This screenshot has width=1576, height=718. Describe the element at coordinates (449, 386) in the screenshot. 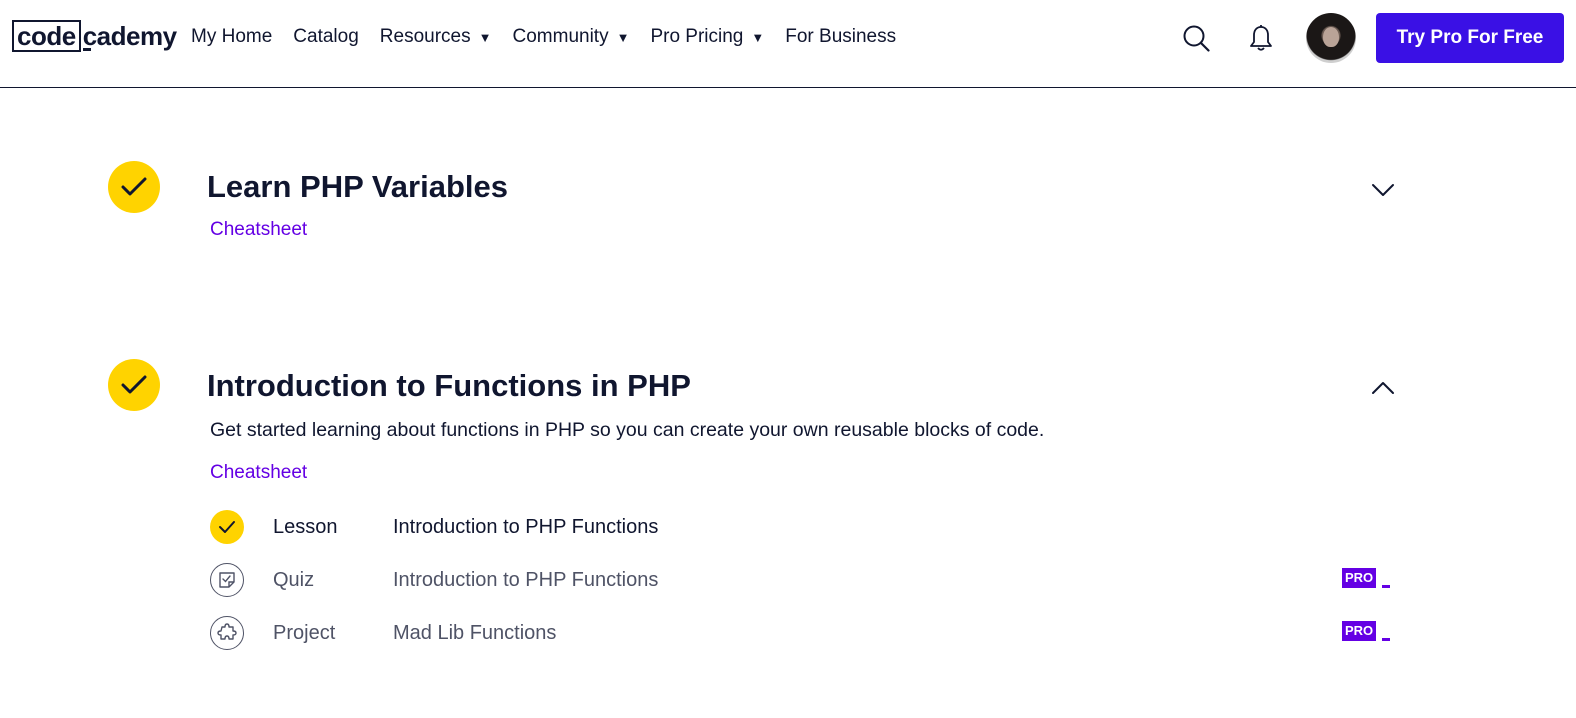

I see `module-title: Introduction to Functions in PHP` at that location.